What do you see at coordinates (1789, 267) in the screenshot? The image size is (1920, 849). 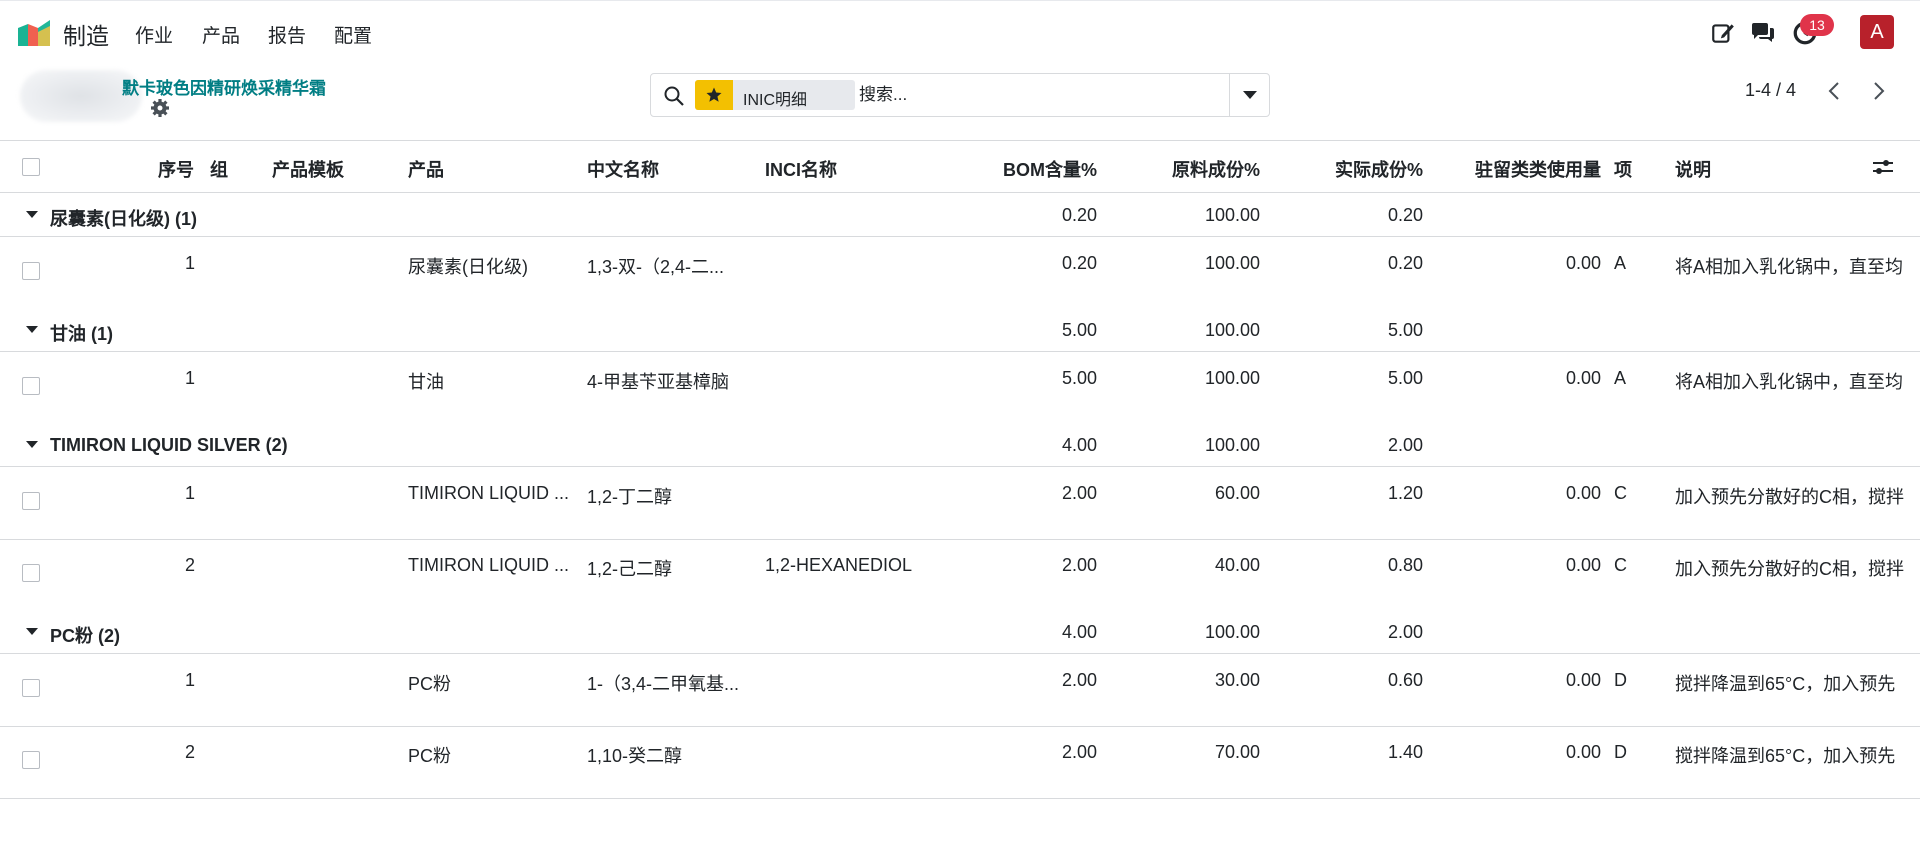 I see `cell-note: 将A相加入乳化锅中，直至均` at bounding box center [1789, 267].